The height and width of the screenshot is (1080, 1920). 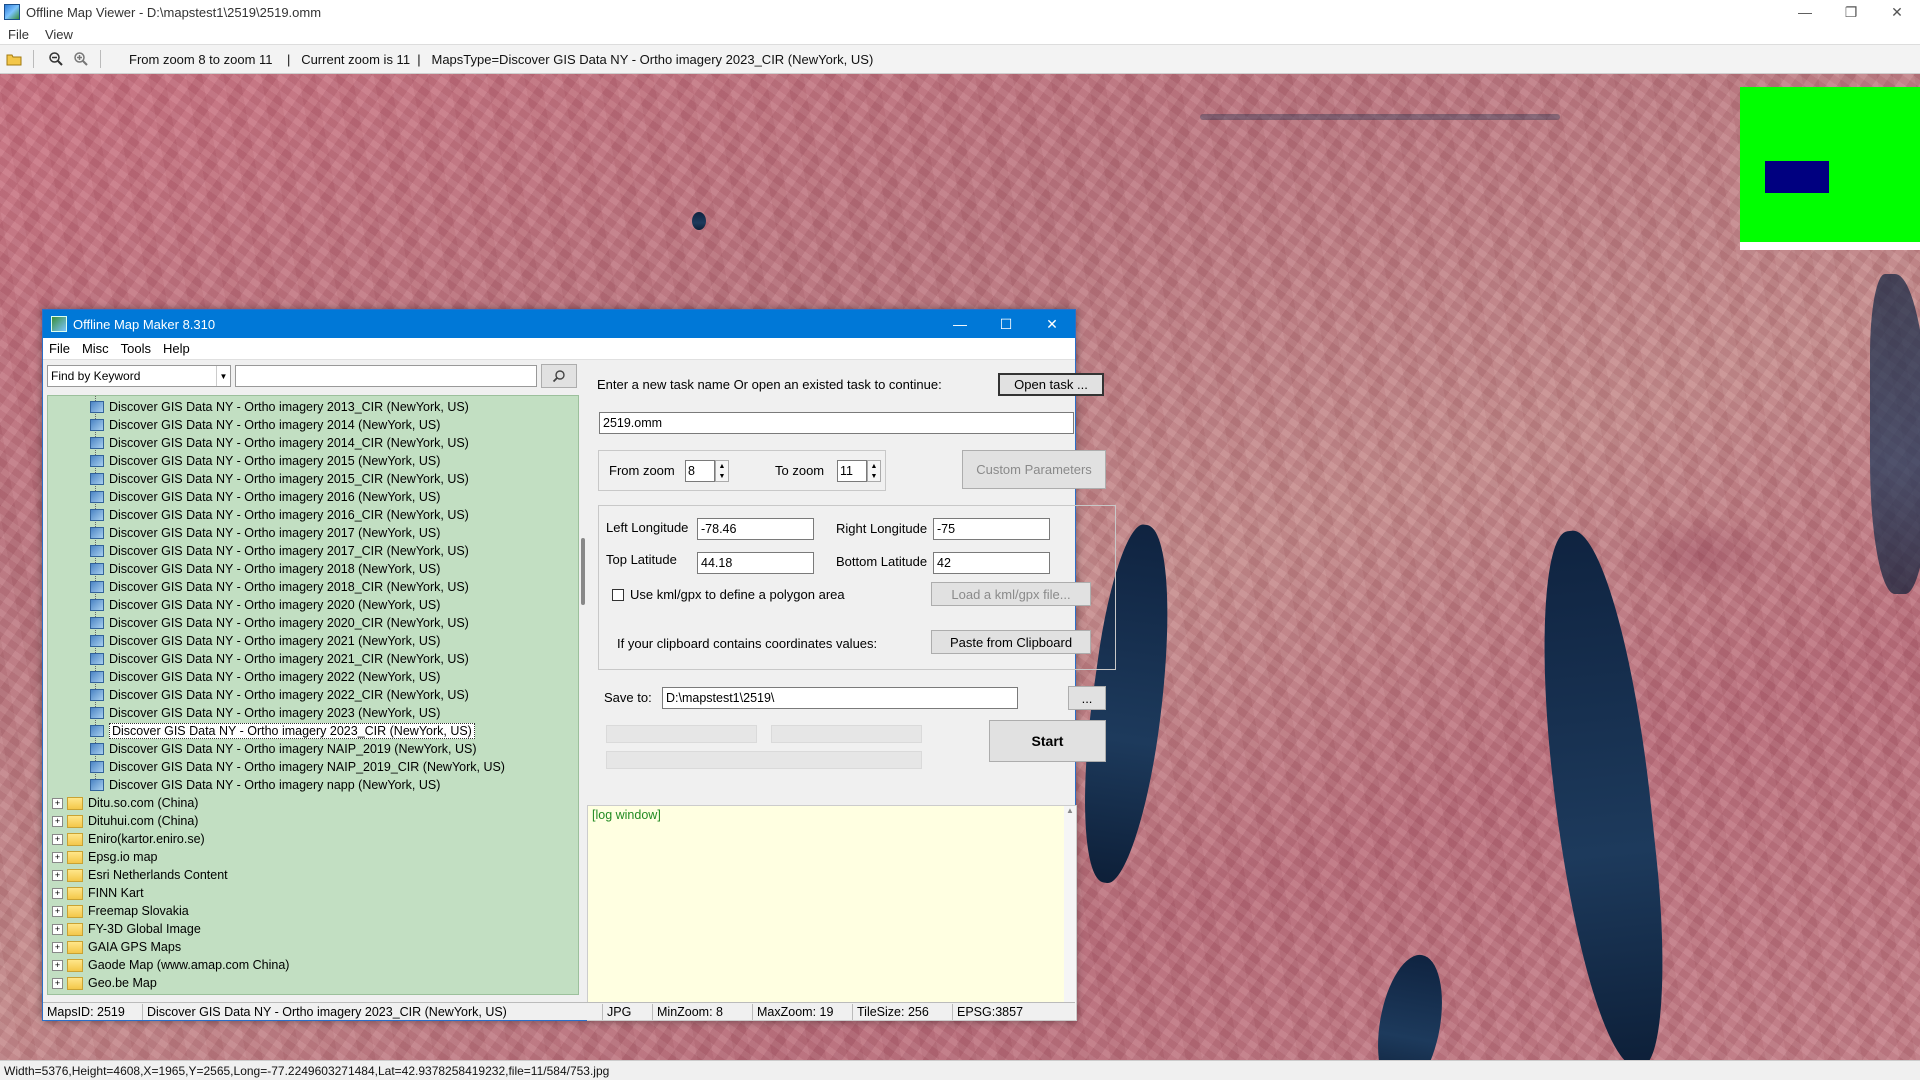 What do you see at coordinates (852, 471) in the screenshot?
I see `to-zoom-value: 11` at bounding box center [852, 471].